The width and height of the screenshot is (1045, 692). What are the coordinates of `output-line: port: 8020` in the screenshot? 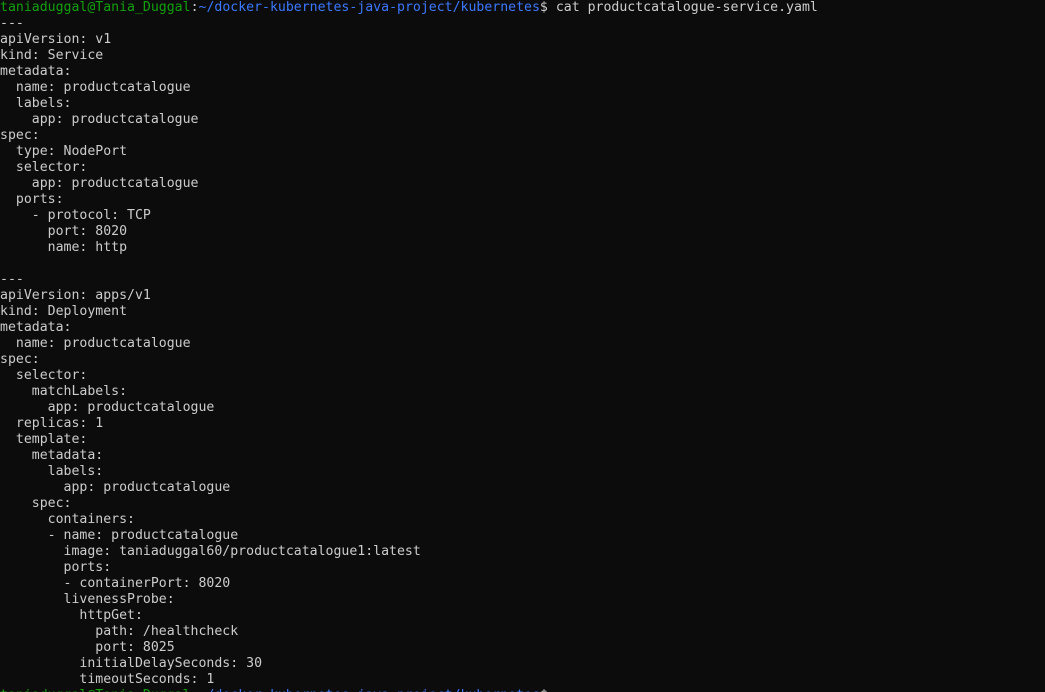 It's located at (64, 231).